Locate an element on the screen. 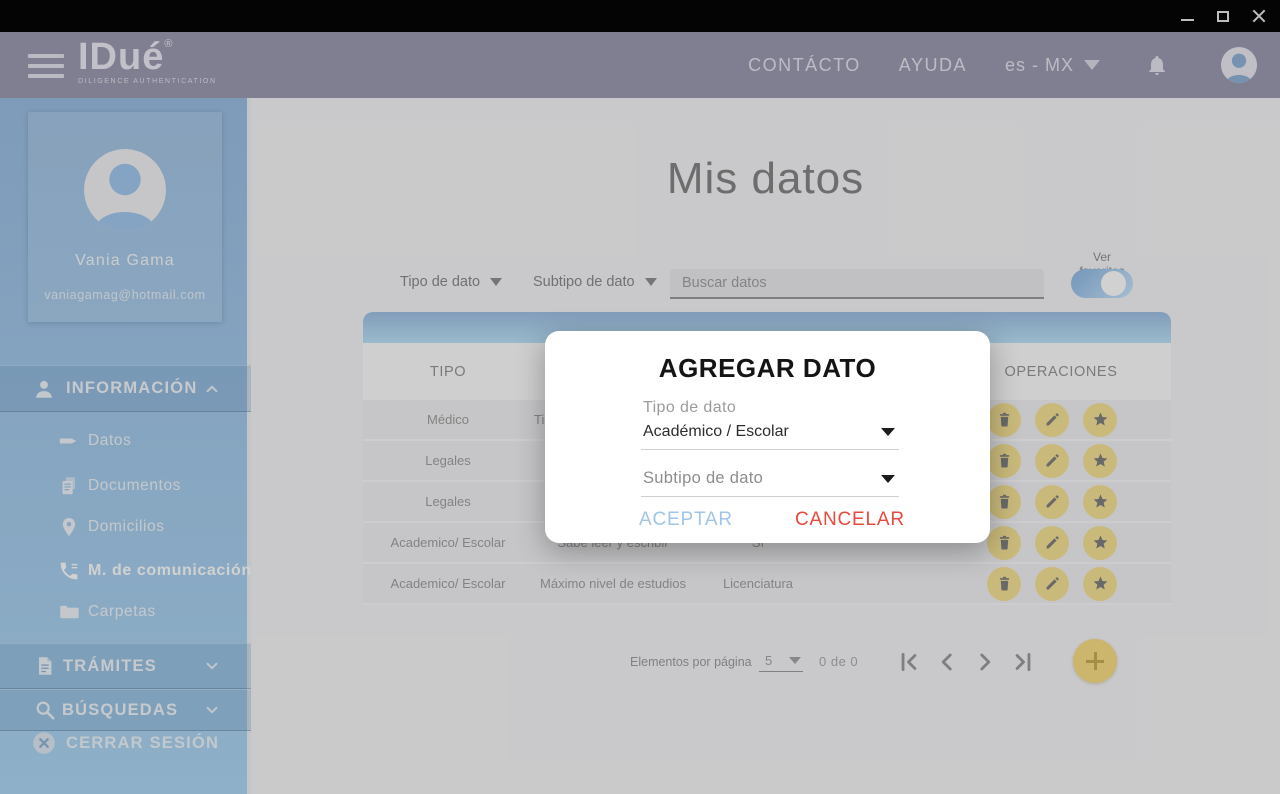 Image resolution: width=1280 pixels, height=794 pixels. accept-button: ACEPTAR is located at coordinates (686, 520).